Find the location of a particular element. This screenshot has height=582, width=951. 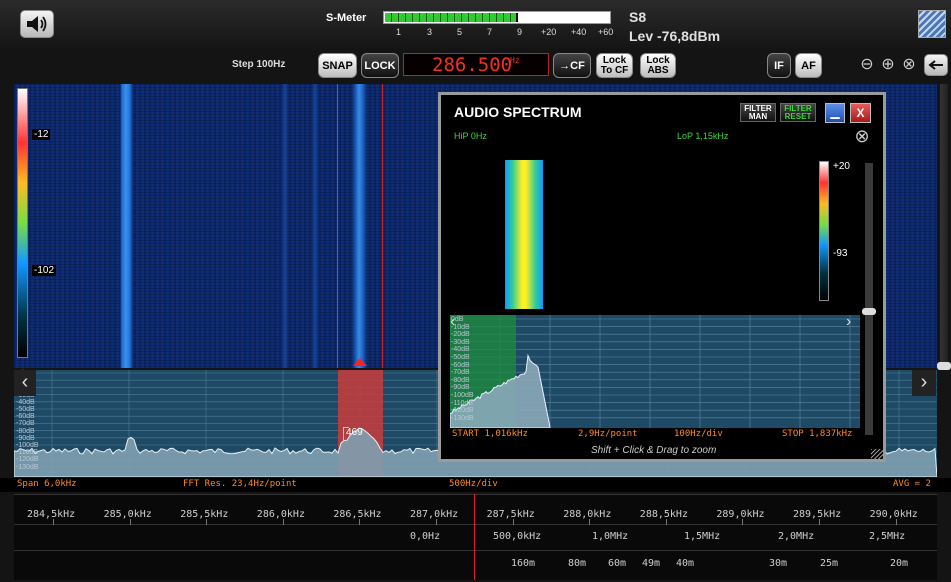

frequency-cursor is located at coordinates (474, 537).